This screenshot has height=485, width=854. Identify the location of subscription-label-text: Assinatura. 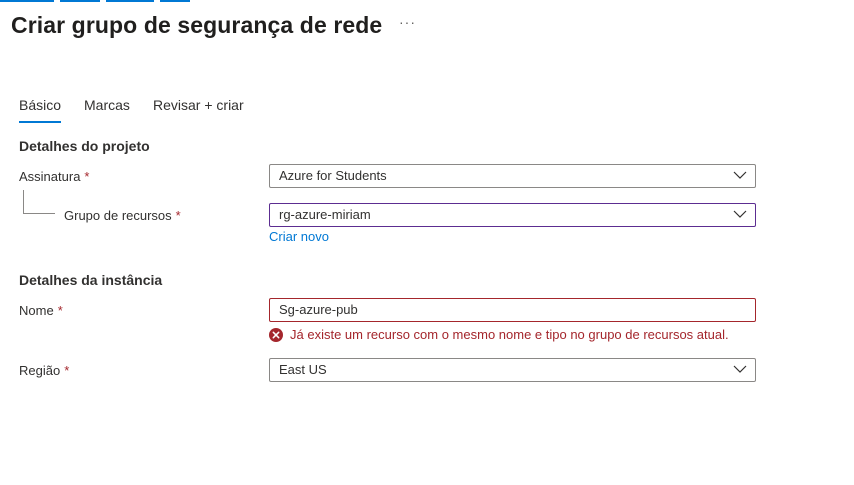
(50, 176).